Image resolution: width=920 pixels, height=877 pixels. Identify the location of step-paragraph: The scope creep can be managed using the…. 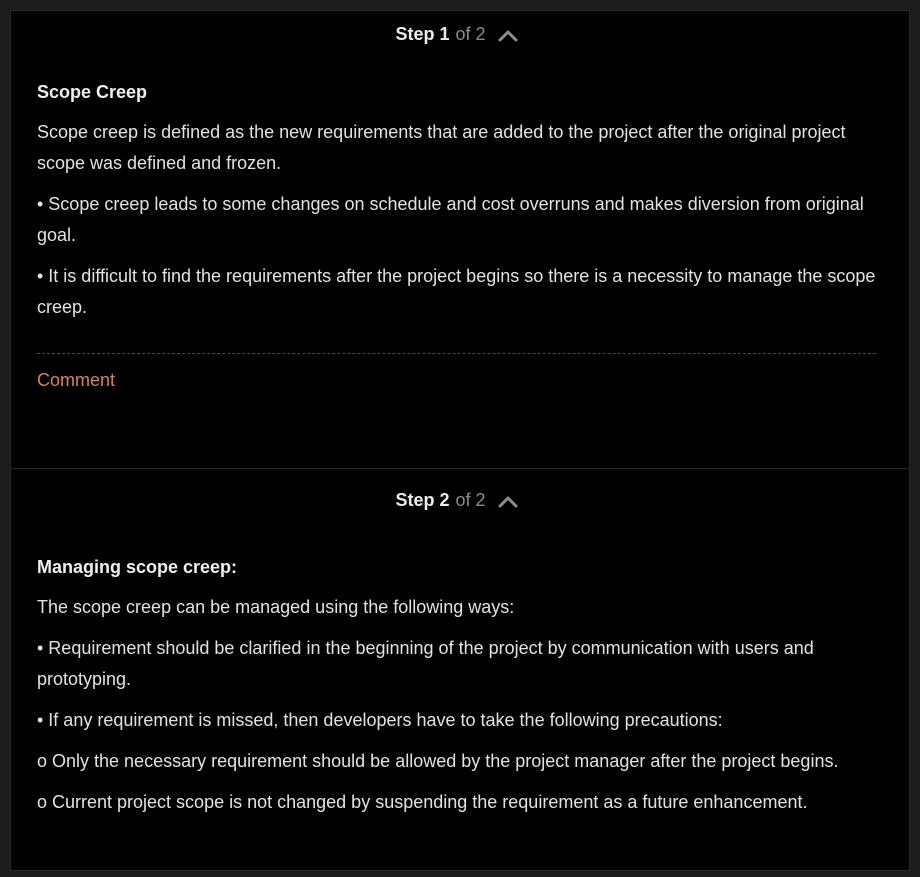
(276, 607).